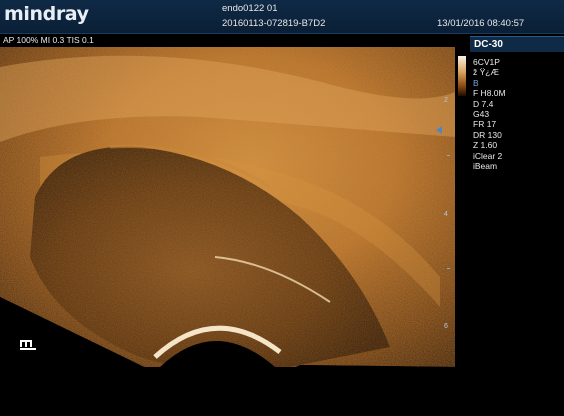  Describe the element at coordinates (250, 8) in the screenshot. I see `patient-name: endo0122 01` at that location.